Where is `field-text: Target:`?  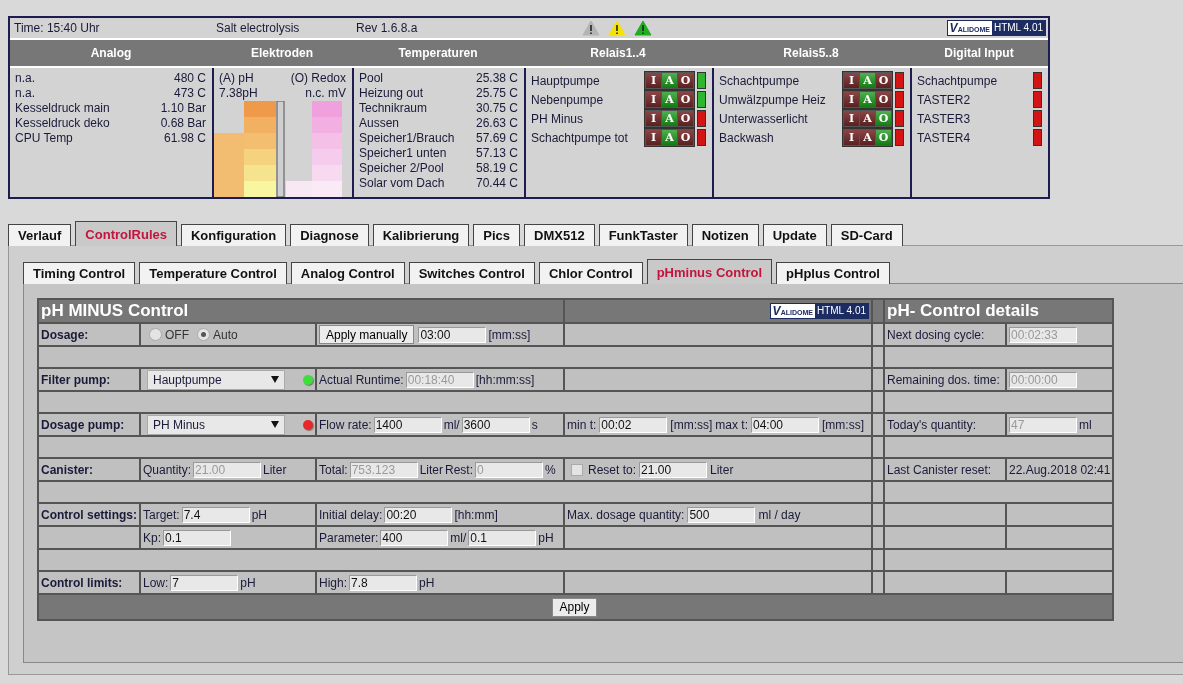 field-text: Target: is located at coordinates (161, 514).